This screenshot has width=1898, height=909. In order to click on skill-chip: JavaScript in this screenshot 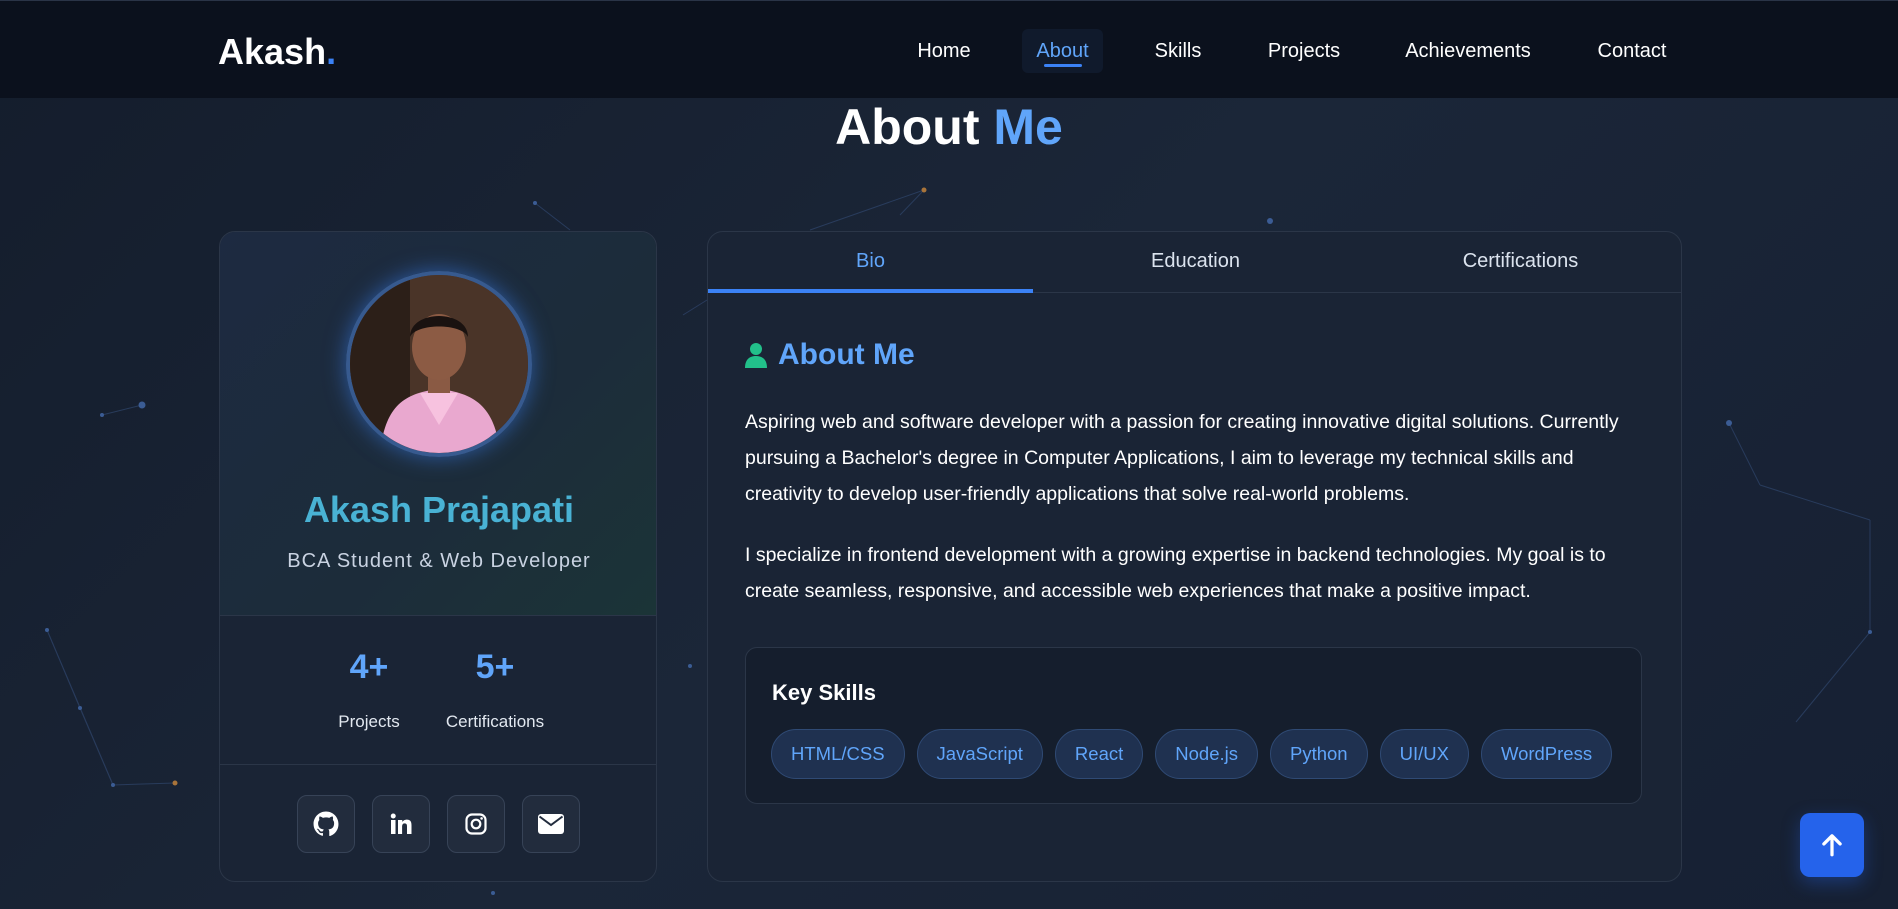, I will do `click(979, 754)`.